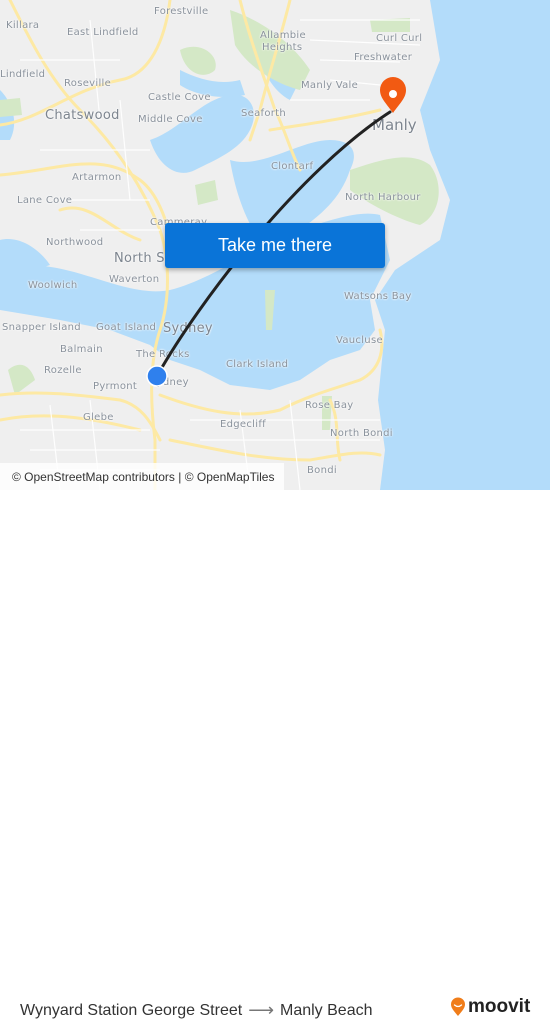 This screenshot has height=1021, width=550. I want to click on origin-marker, so click(157, 376).